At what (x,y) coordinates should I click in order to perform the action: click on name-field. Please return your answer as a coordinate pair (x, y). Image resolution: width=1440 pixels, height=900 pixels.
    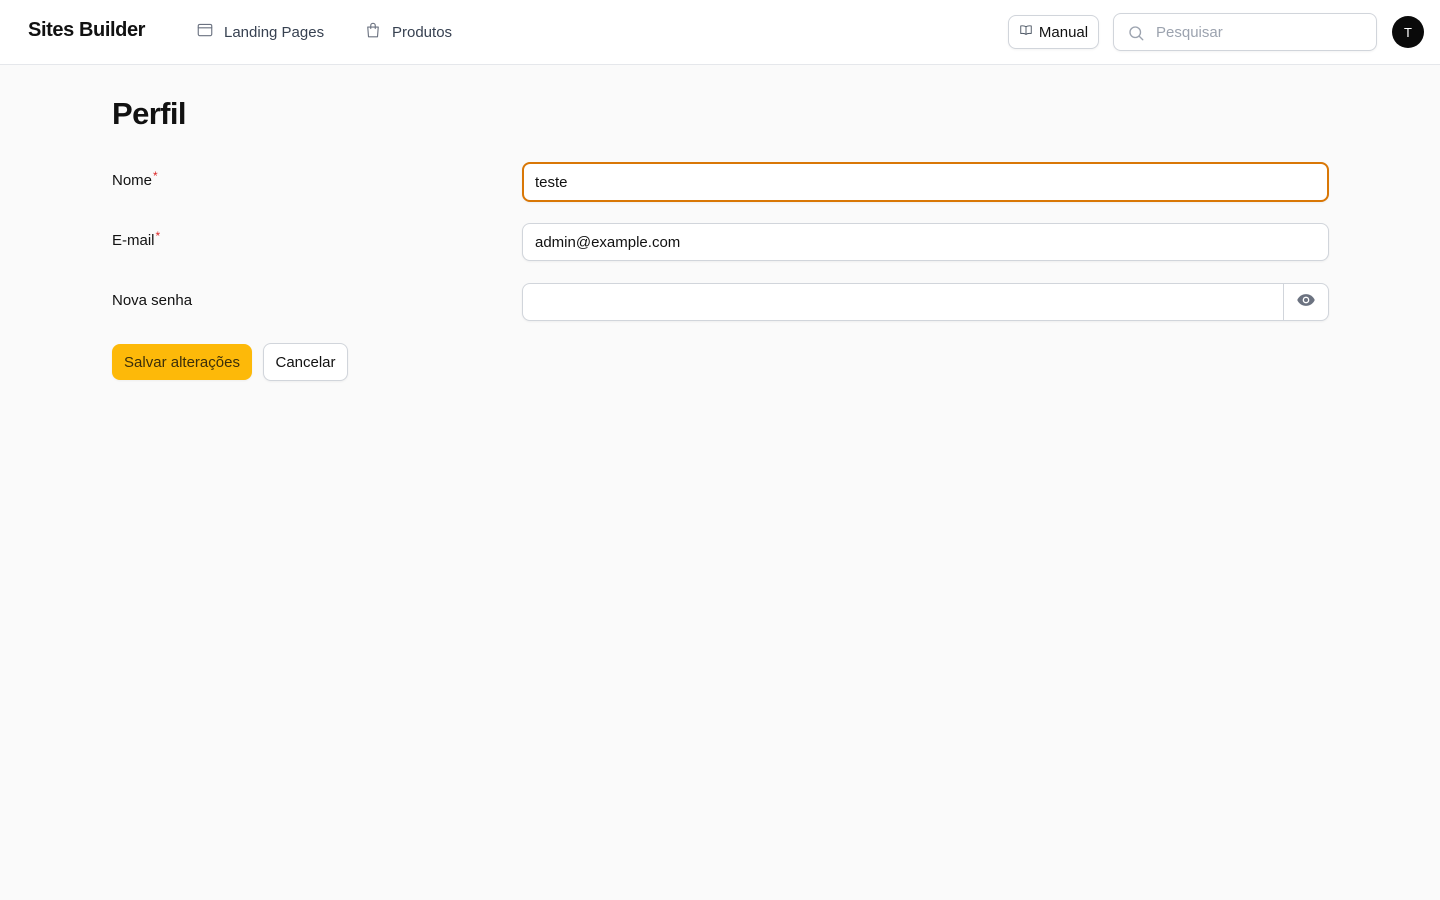
    Looking at the image, I should click on (925, 182).